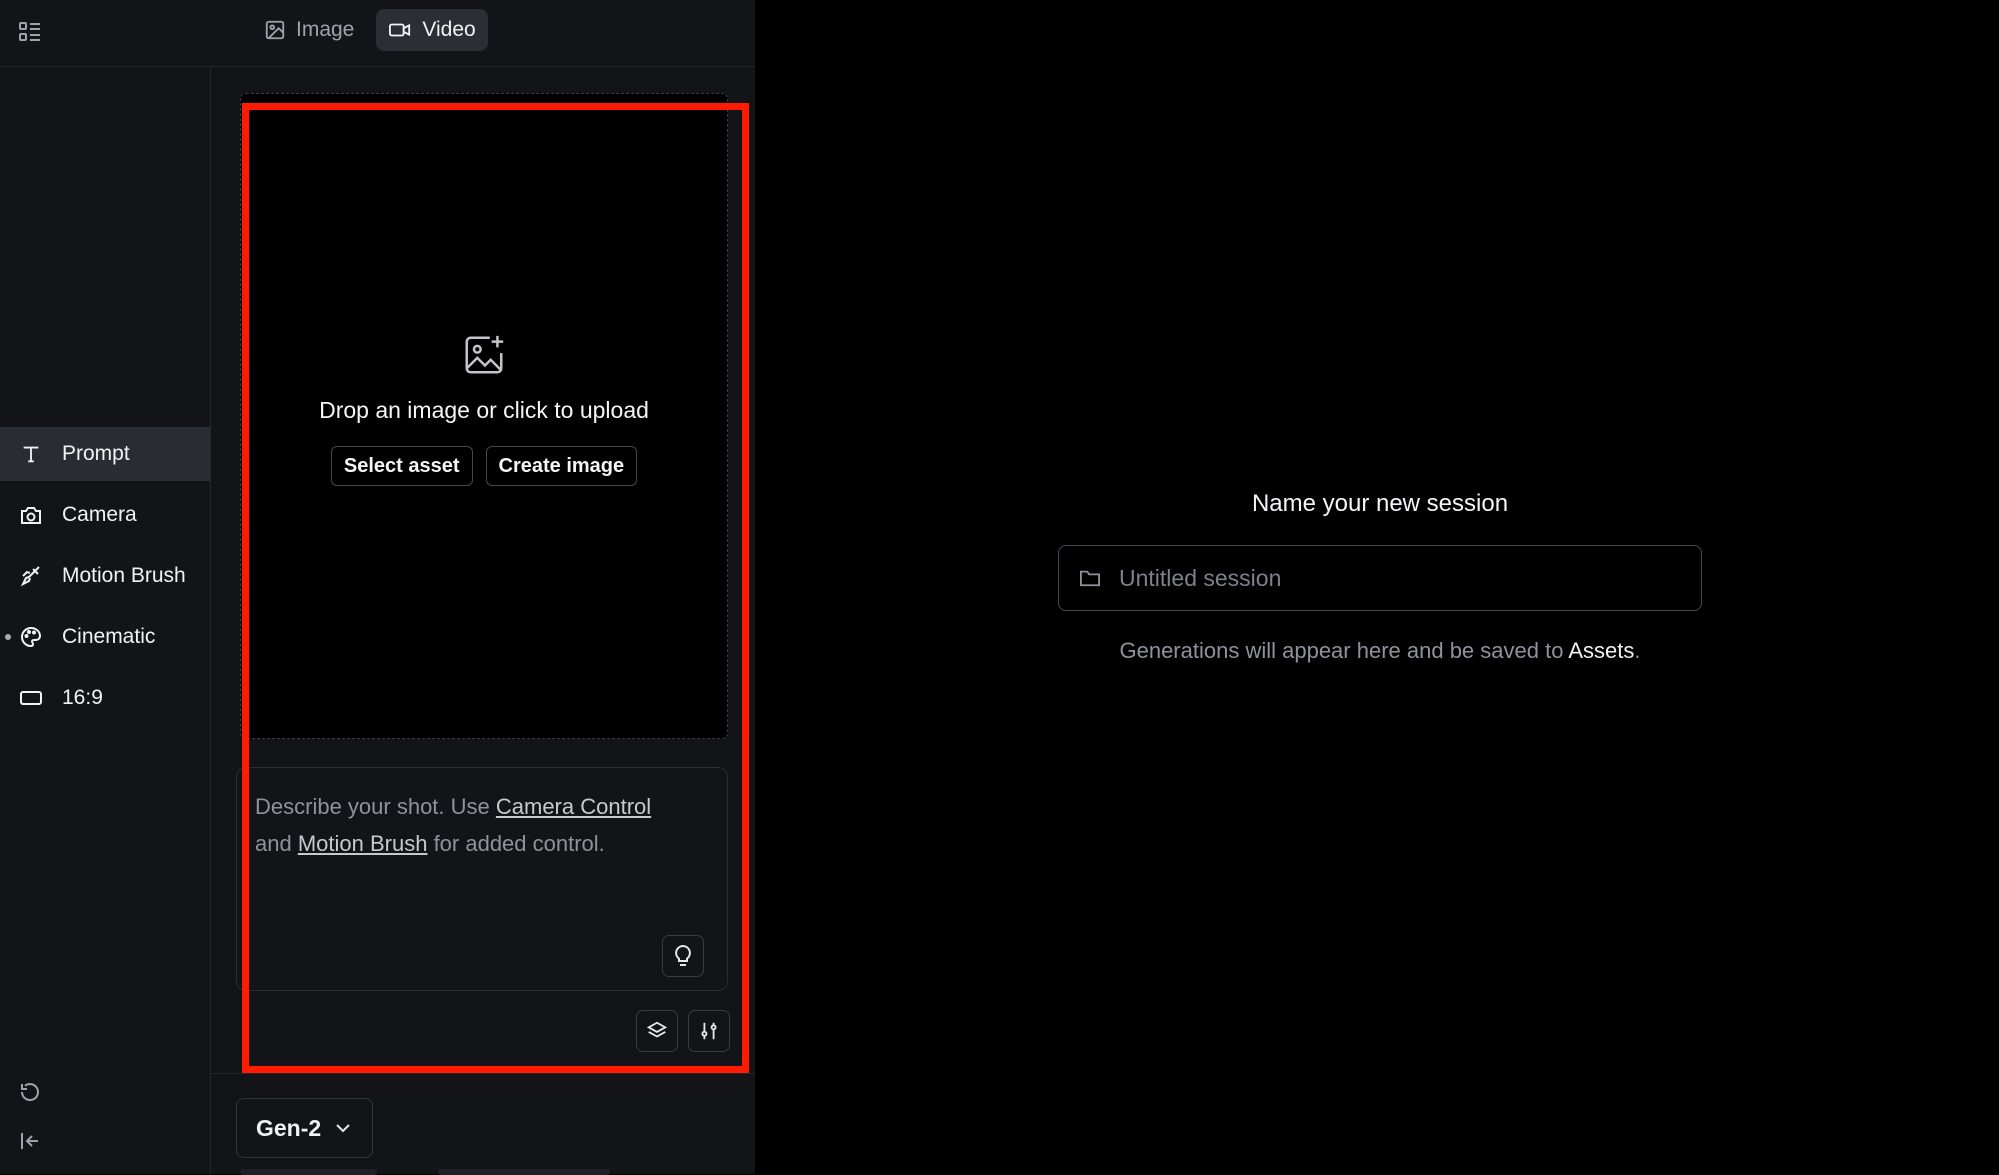 The height and width of the screenshot is (1175, 1999). I want to click on prompt-text-segment: and, so click(276, 843).